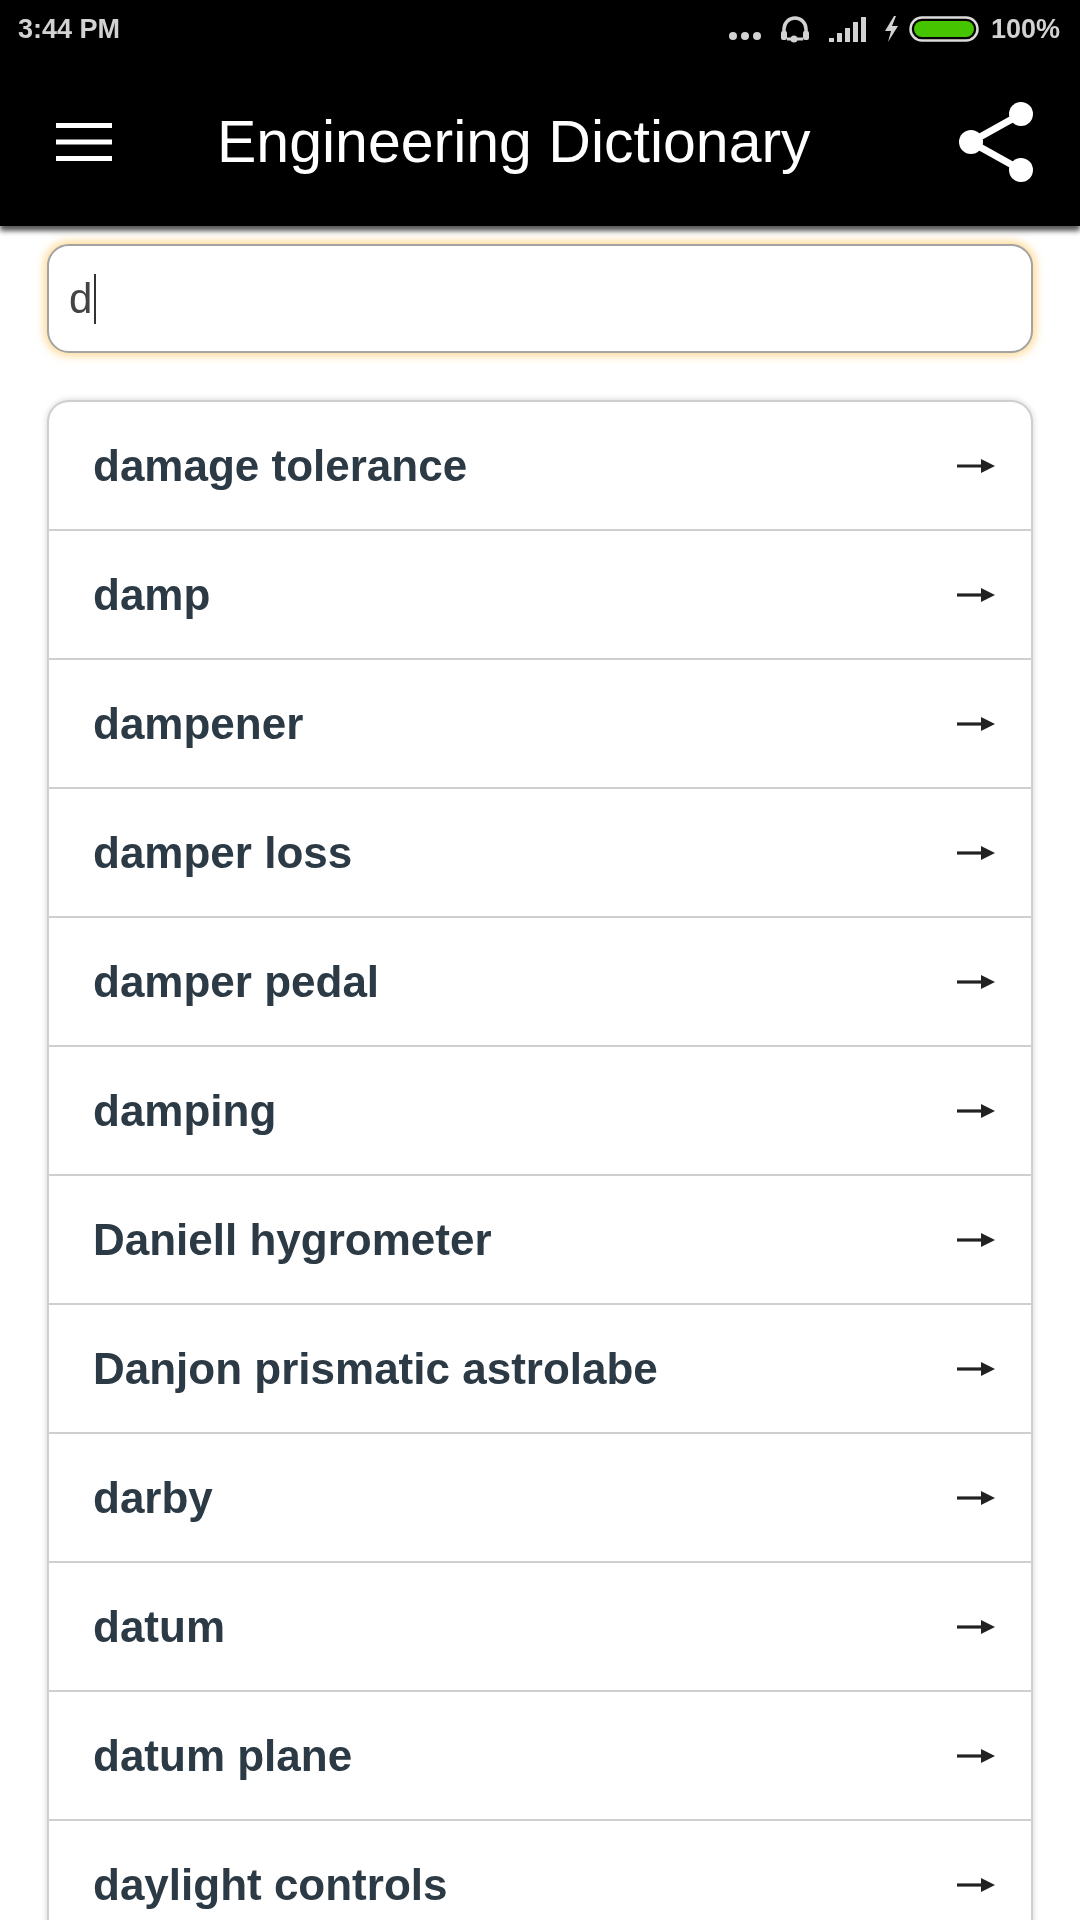 The width and height of the screenshot is (1080, 1920). What do you see at coordinates (540, 982) in the screenshot?
I see `result-item: damper pedal` at bounding box center [540, 982].